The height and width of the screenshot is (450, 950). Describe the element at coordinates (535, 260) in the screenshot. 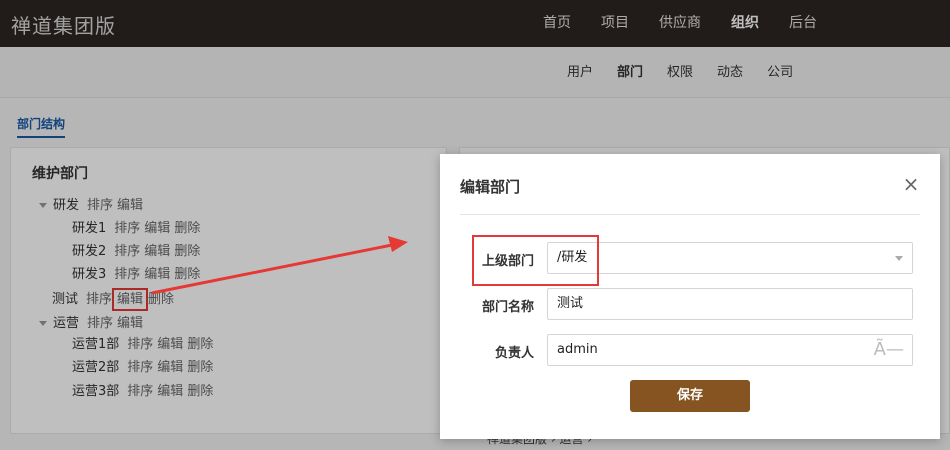

I see `parent-dept-highlight` at that location.